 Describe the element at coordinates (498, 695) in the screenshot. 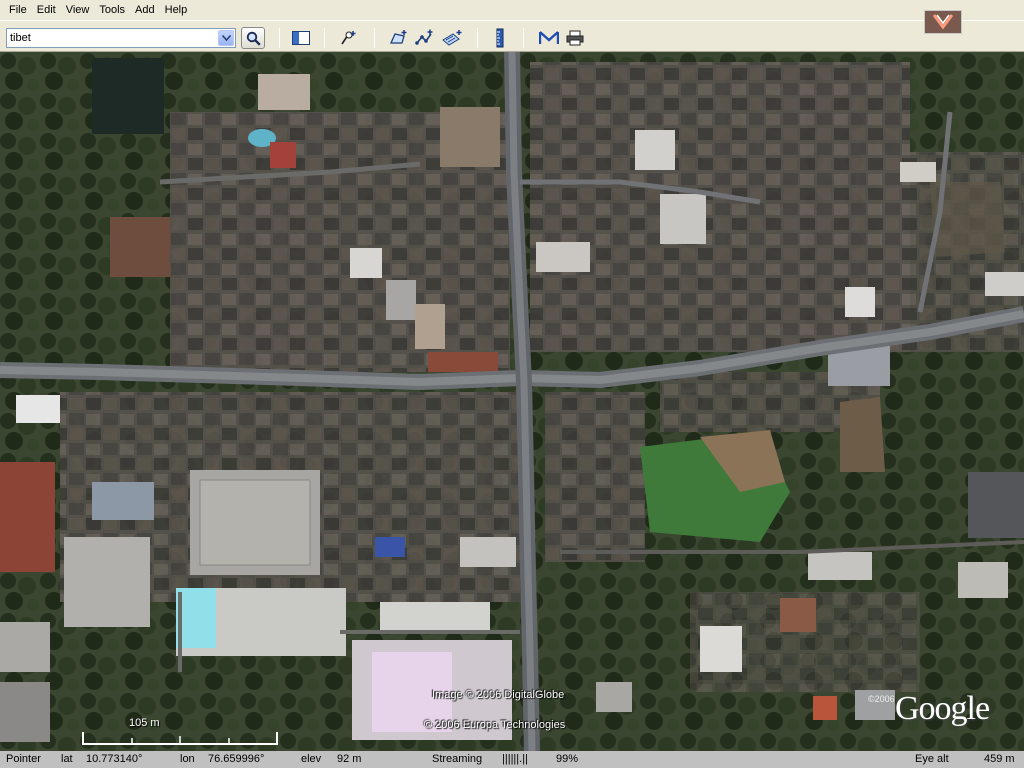

I see `imagery-attribution: Image © 2006 DigitalGlobe` at that location.